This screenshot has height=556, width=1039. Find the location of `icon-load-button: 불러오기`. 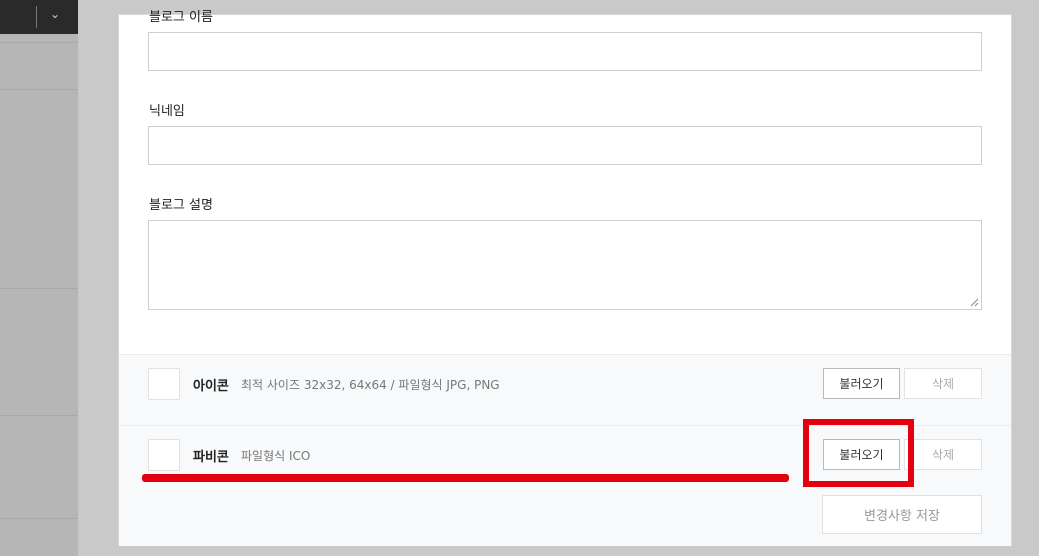

icon-load-button: 불러오기 is located at coordinates (861, 383).